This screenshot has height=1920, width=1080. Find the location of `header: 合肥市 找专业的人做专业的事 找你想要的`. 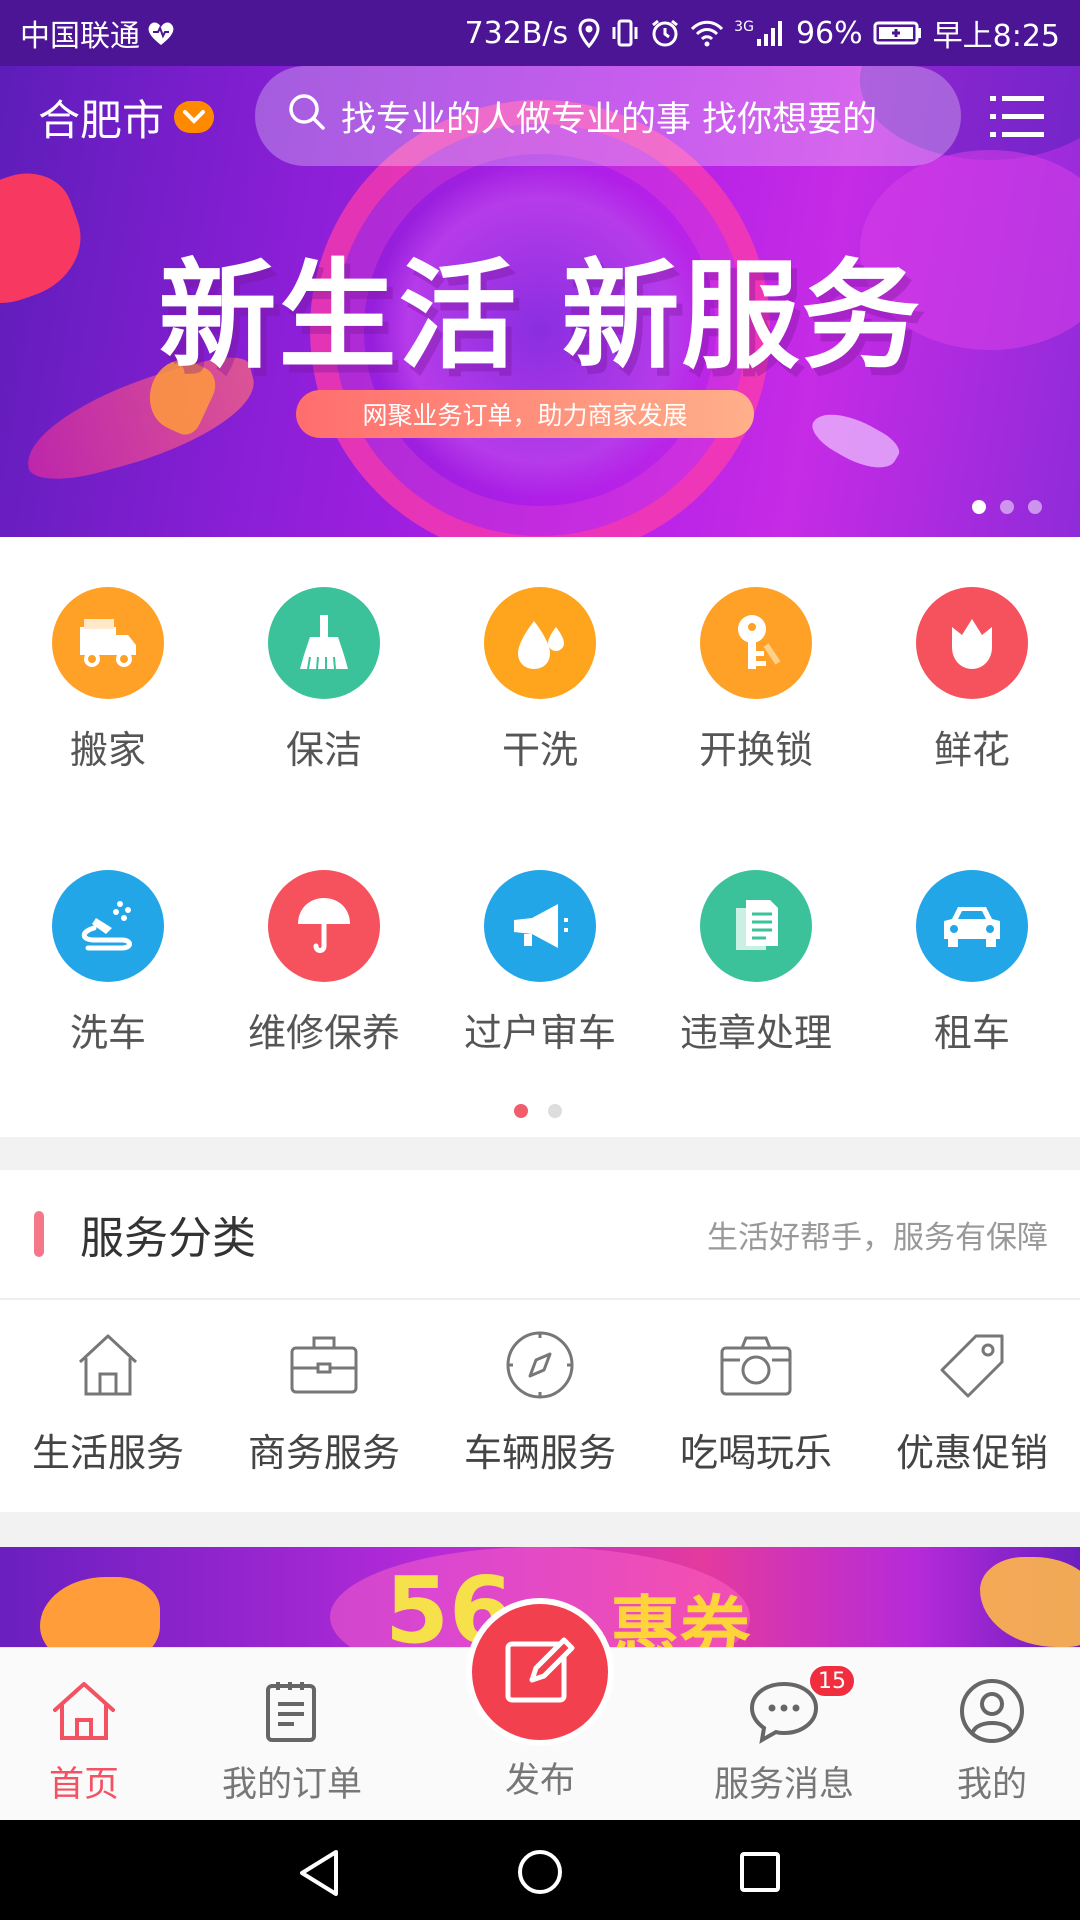

header: 合肥市 找专业的人做专业的事 找你想要的 is located at coordinates (540, 117).